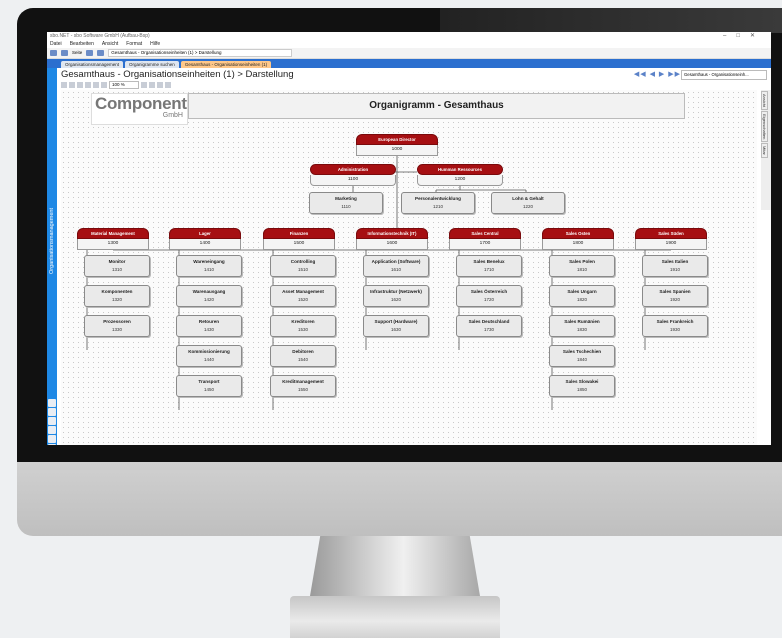  Describe the element at coordinates (489, 261) in the screenshot. I see `sub-unit-name: Sales Benelux` at that location.